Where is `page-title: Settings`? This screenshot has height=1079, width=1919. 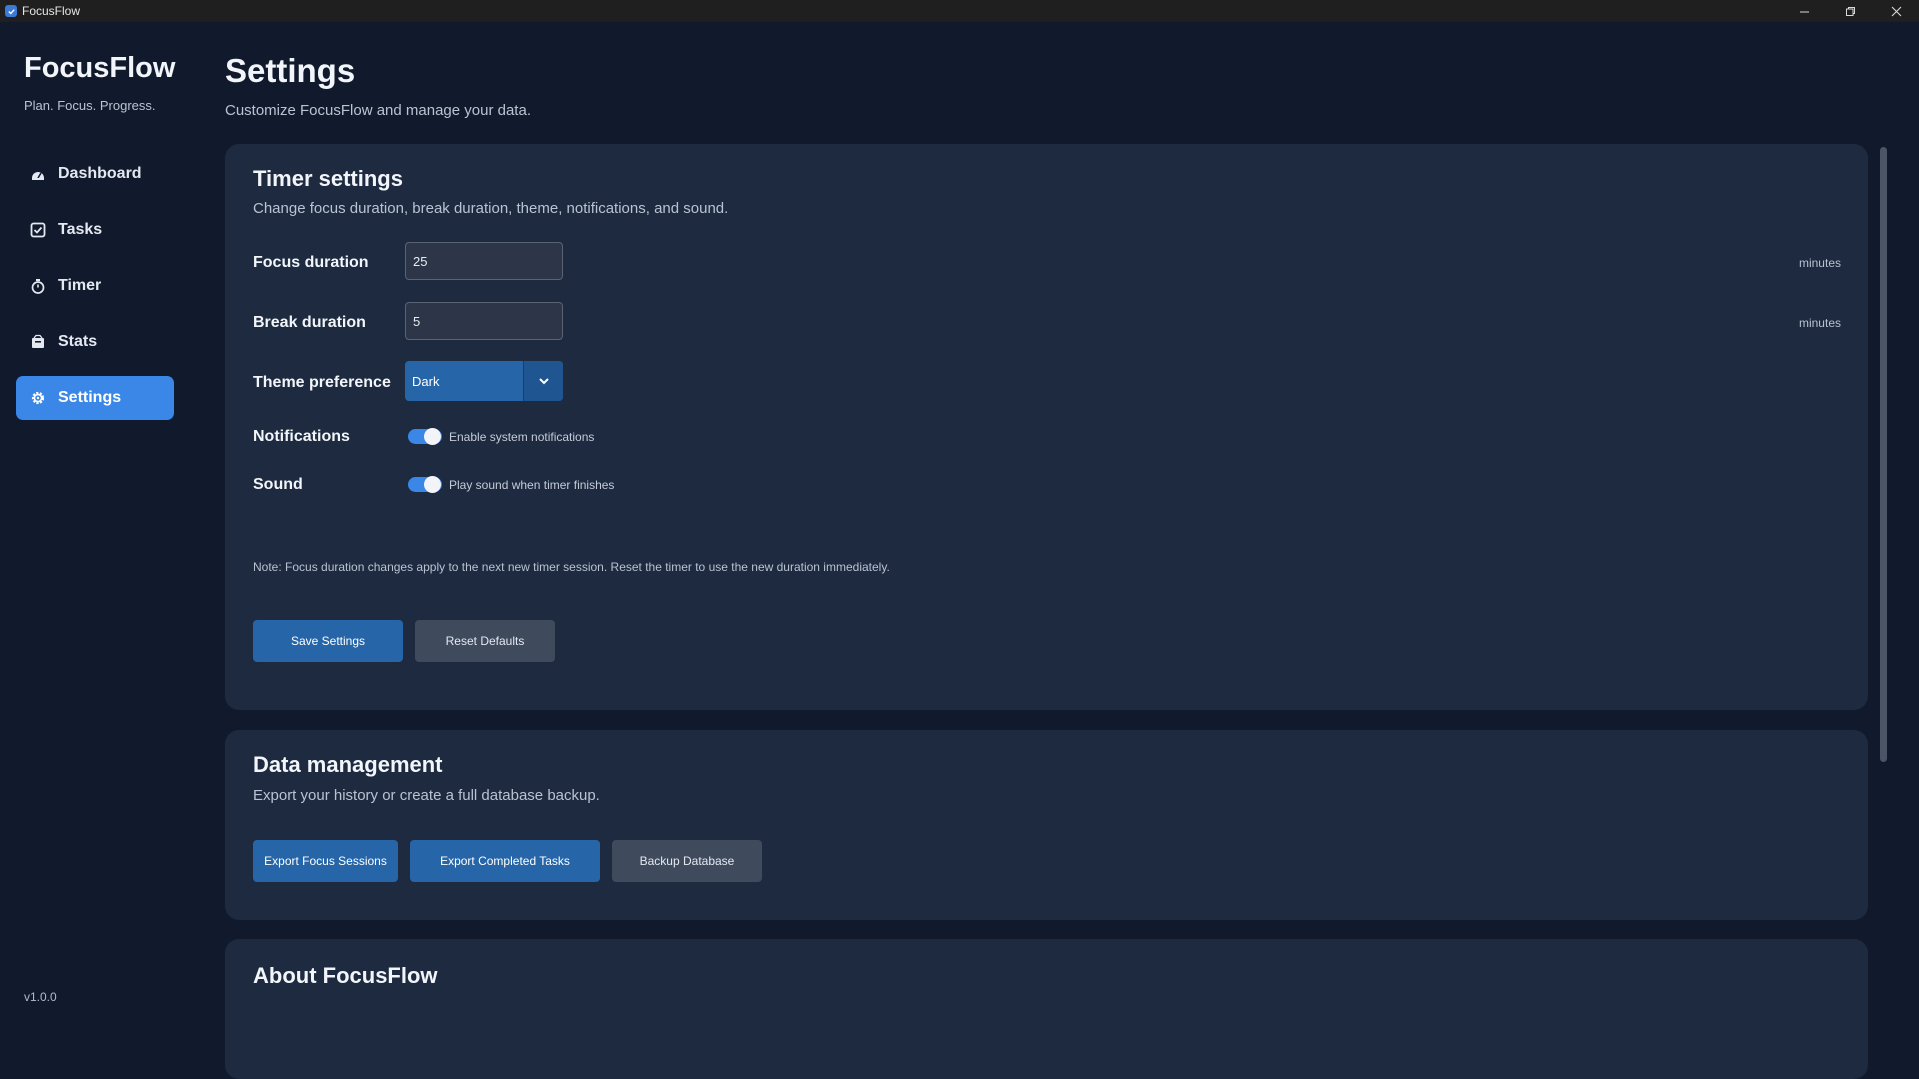 page-title: Settings is located at coordinates (290, 70).